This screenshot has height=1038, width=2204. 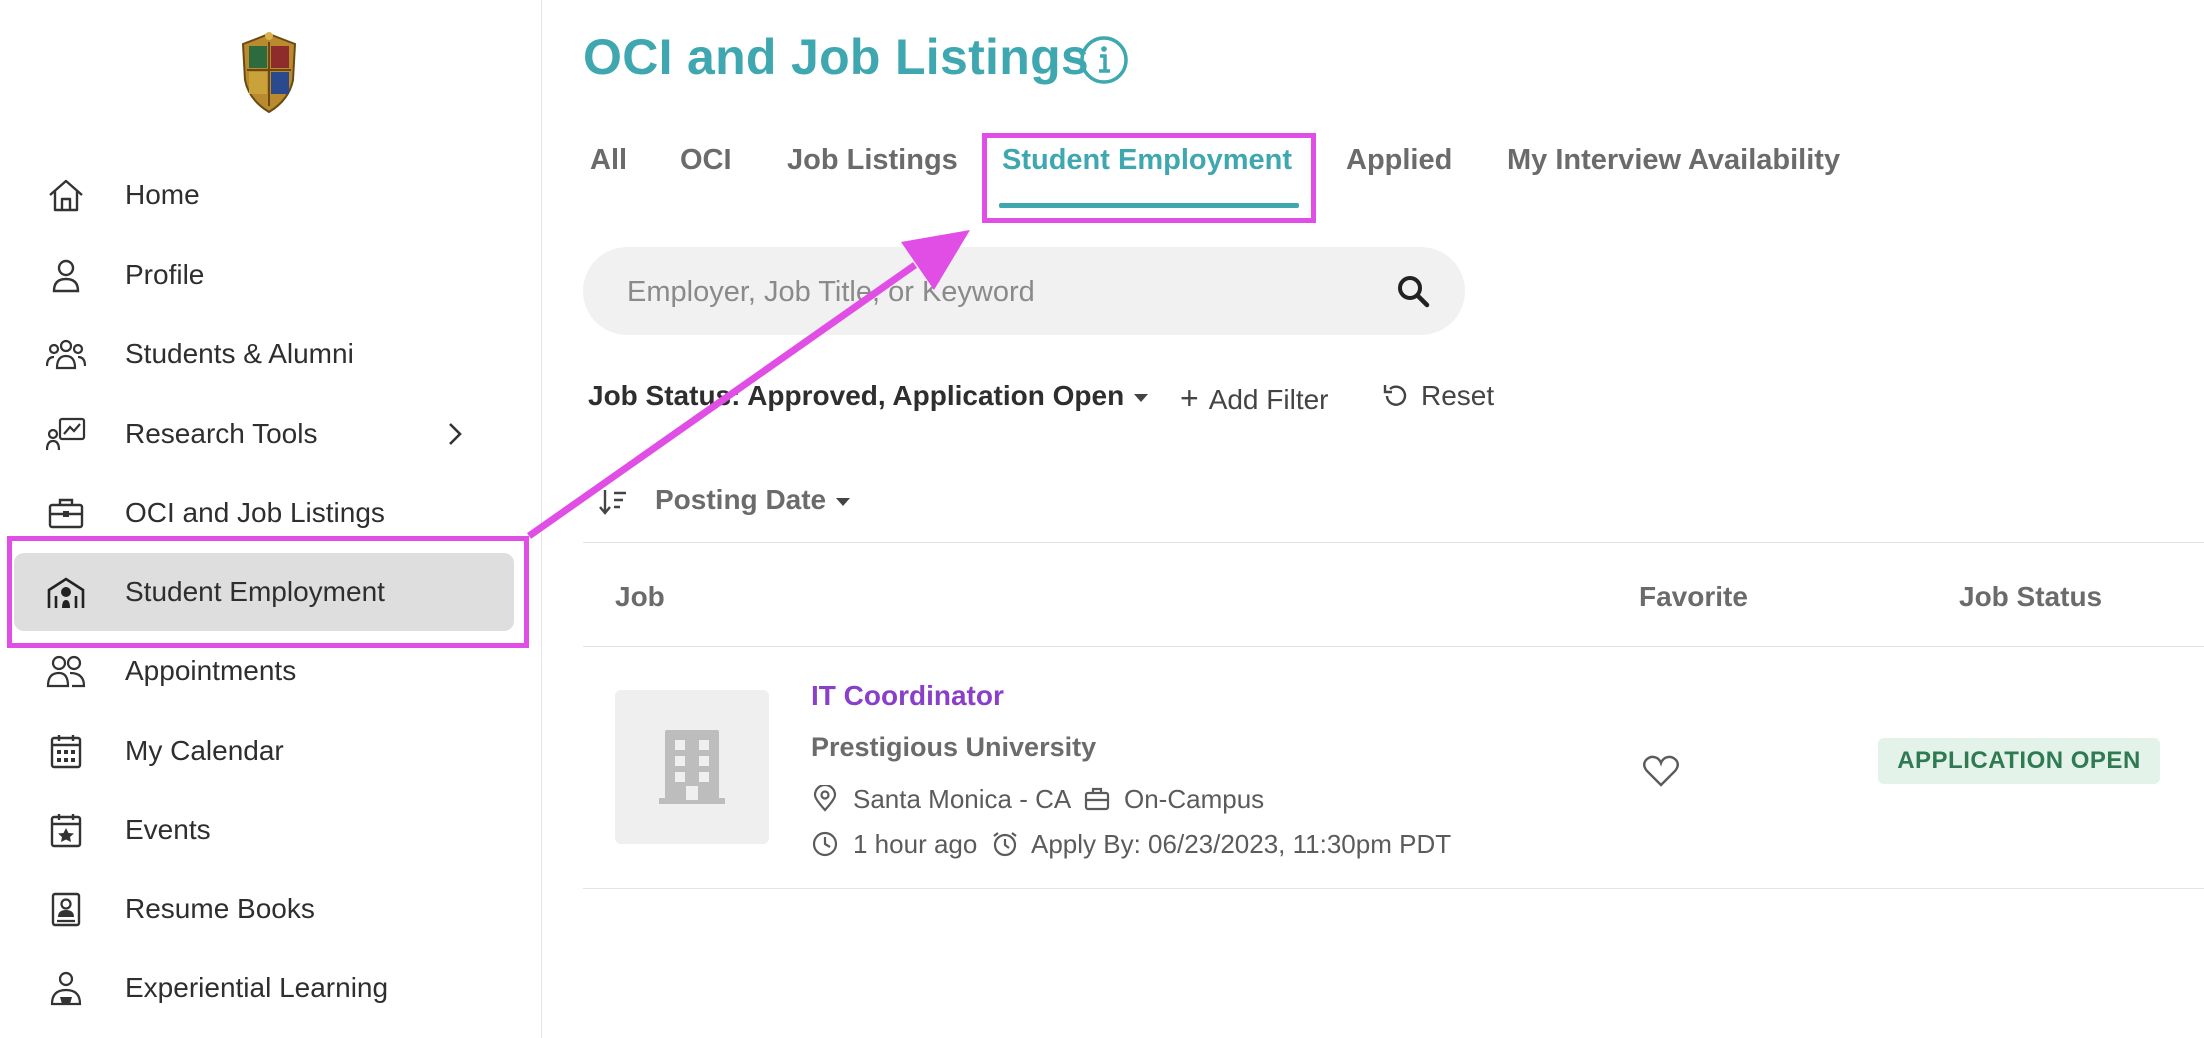 What do you see at coordinates (220, 908) in the screenshot?
I see `sidebar-item-label: Resume Books` at bounding box center [220, 908].